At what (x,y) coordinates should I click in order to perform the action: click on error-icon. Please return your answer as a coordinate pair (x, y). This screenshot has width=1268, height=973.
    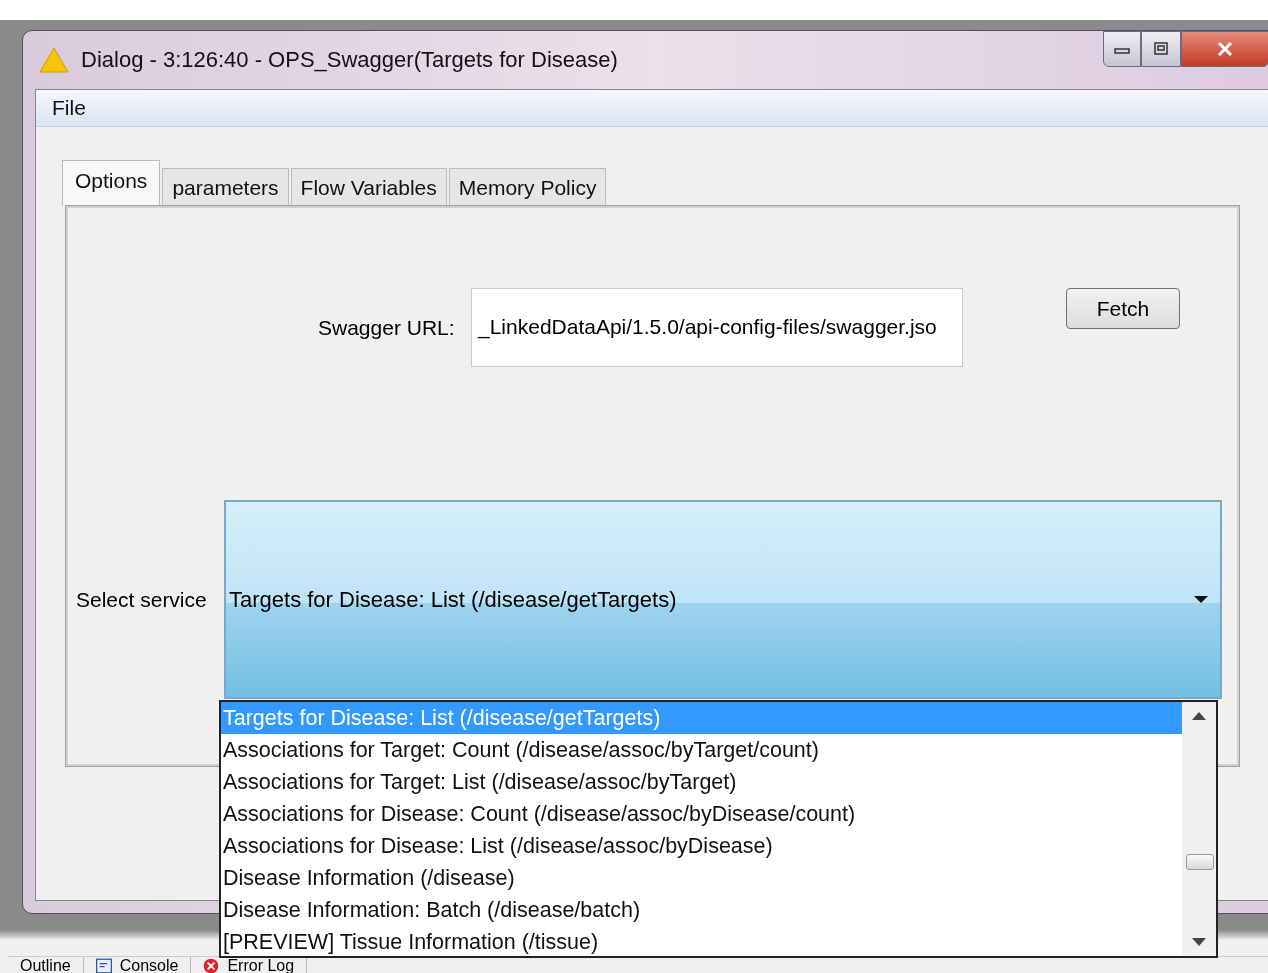
    Looking at the image, I should click on (211, 965).